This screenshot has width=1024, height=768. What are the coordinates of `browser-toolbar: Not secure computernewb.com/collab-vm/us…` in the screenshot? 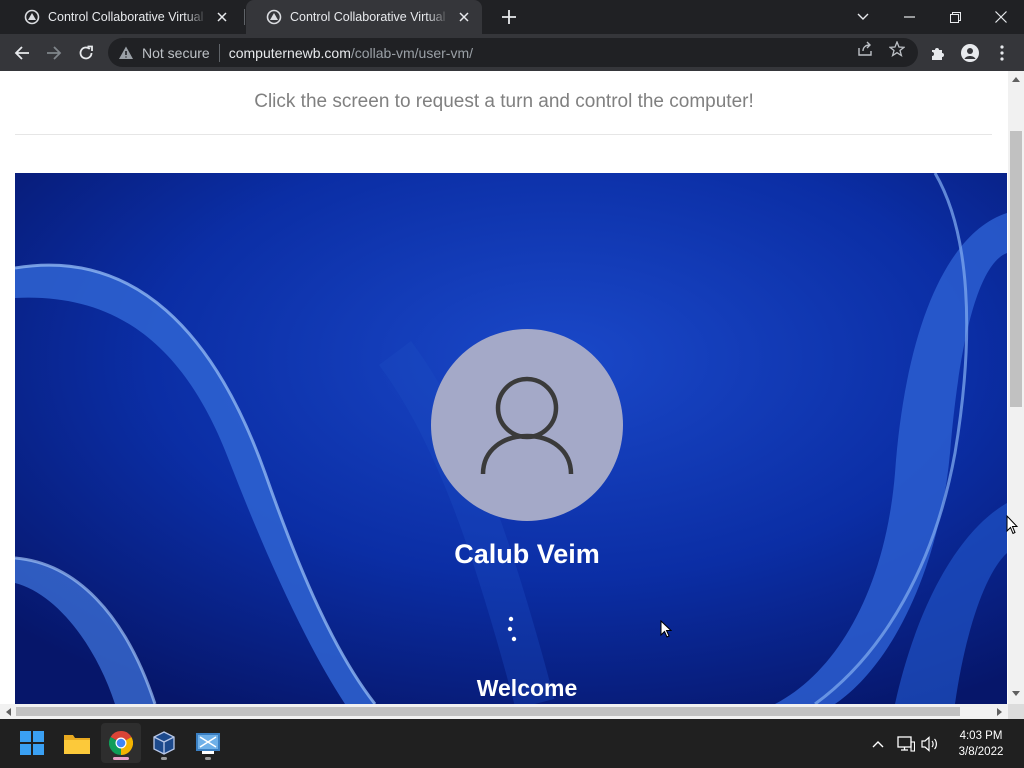 It's located at (512, 52).